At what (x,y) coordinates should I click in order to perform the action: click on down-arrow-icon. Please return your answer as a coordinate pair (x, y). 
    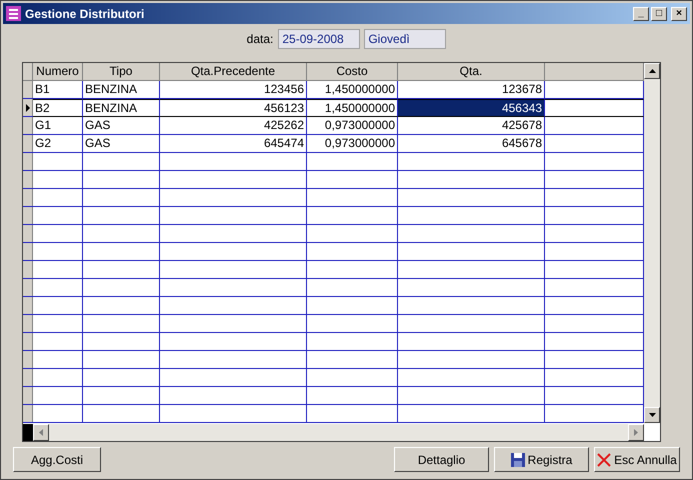
    Looking at the image, I should click on (652, 415).